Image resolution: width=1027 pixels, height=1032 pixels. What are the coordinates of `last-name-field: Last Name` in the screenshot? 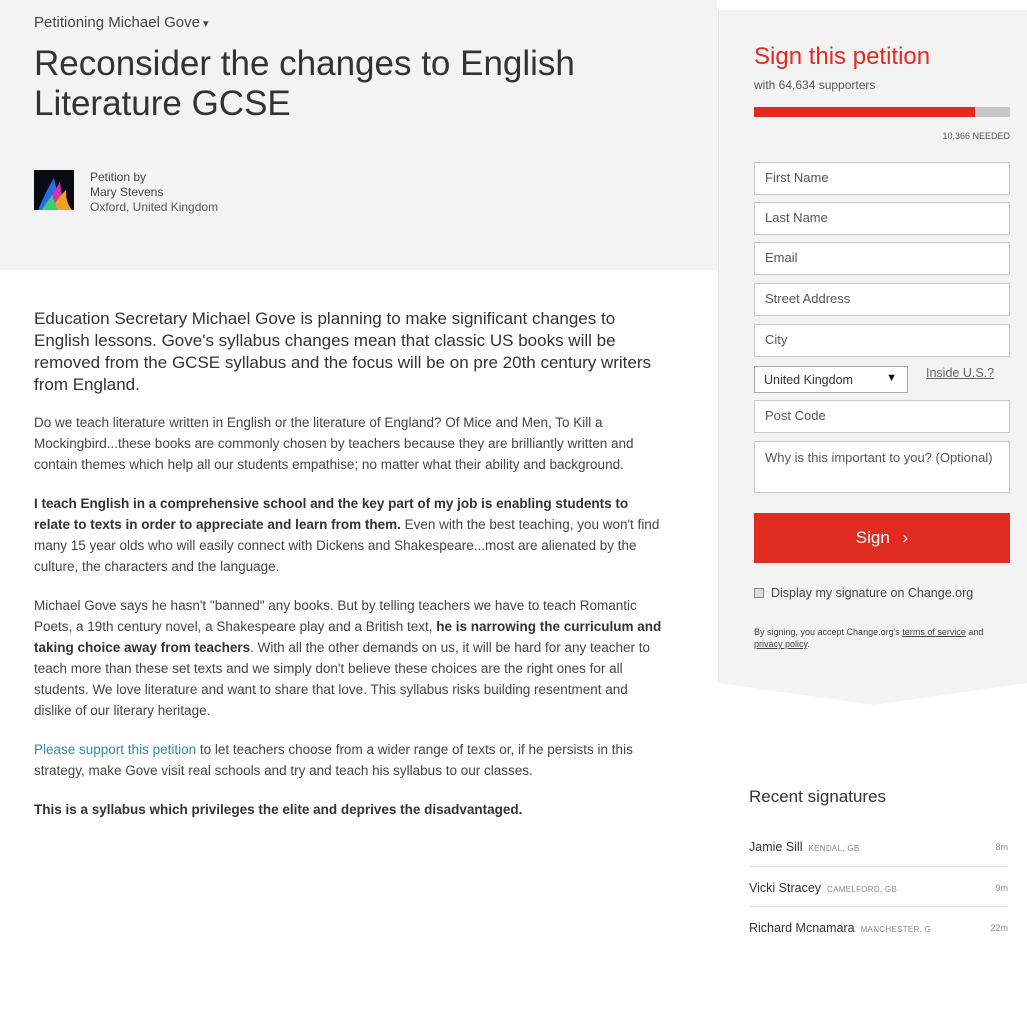 It's located at (882, 218).